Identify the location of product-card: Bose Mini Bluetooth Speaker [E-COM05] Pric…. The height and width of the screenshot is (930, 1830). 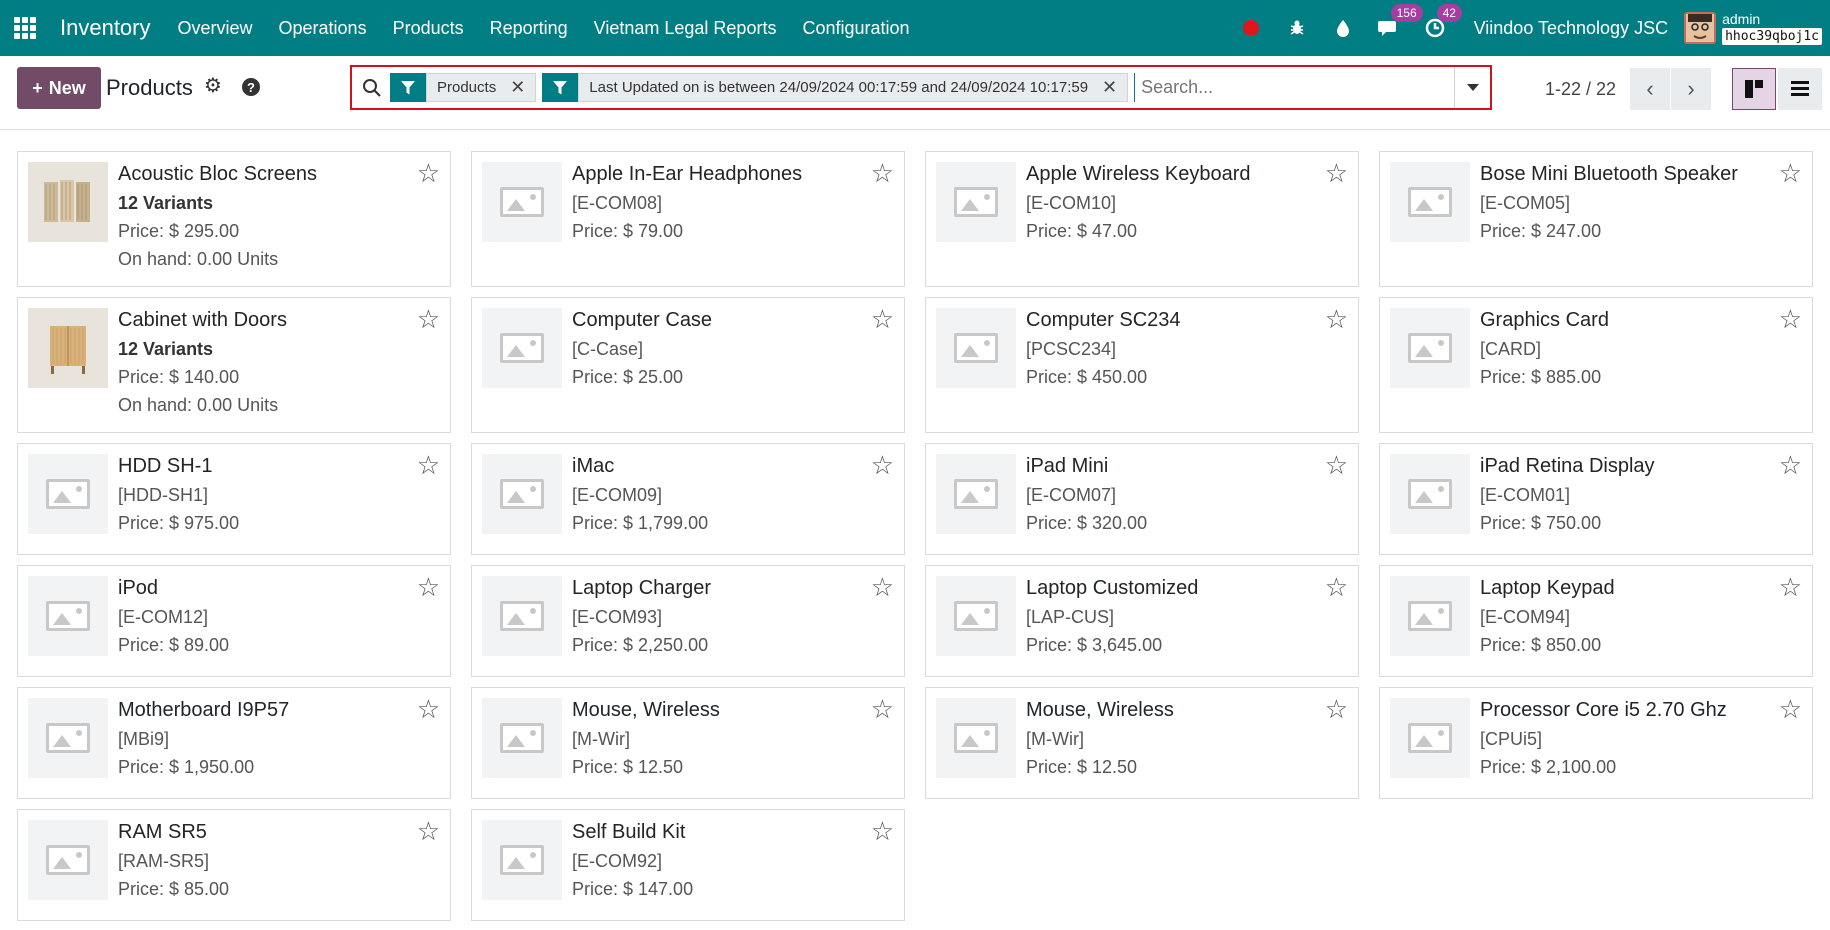
(1596, 219).